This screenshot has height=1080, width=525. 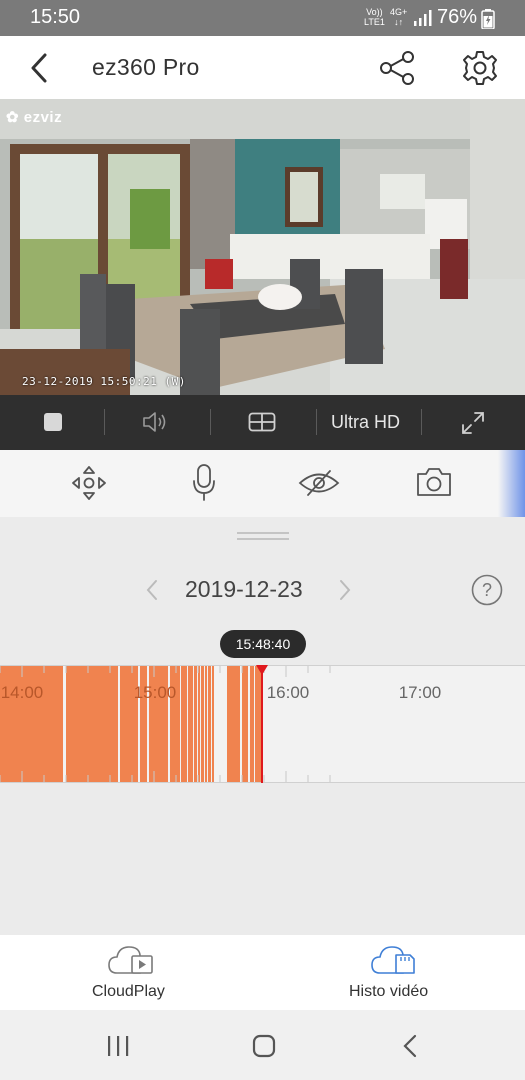 I want to click on timeline-hour-label: 14:00, so click(x=22, y=692).